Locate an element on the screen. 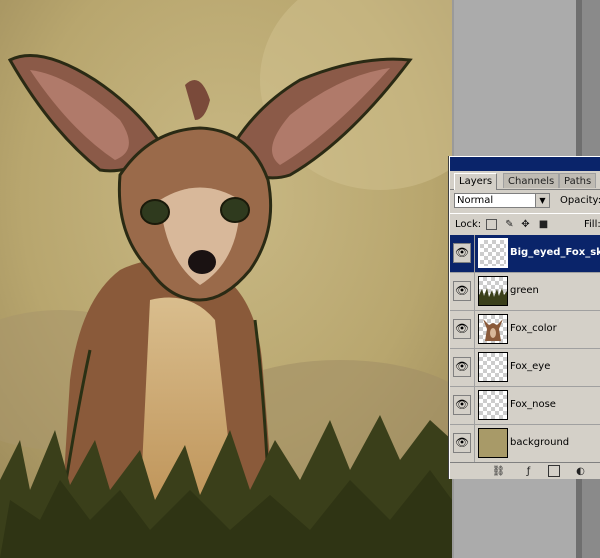 This screenshot has height=558, width=600. tab-channels: Channels is located at coordinates (531, 180).